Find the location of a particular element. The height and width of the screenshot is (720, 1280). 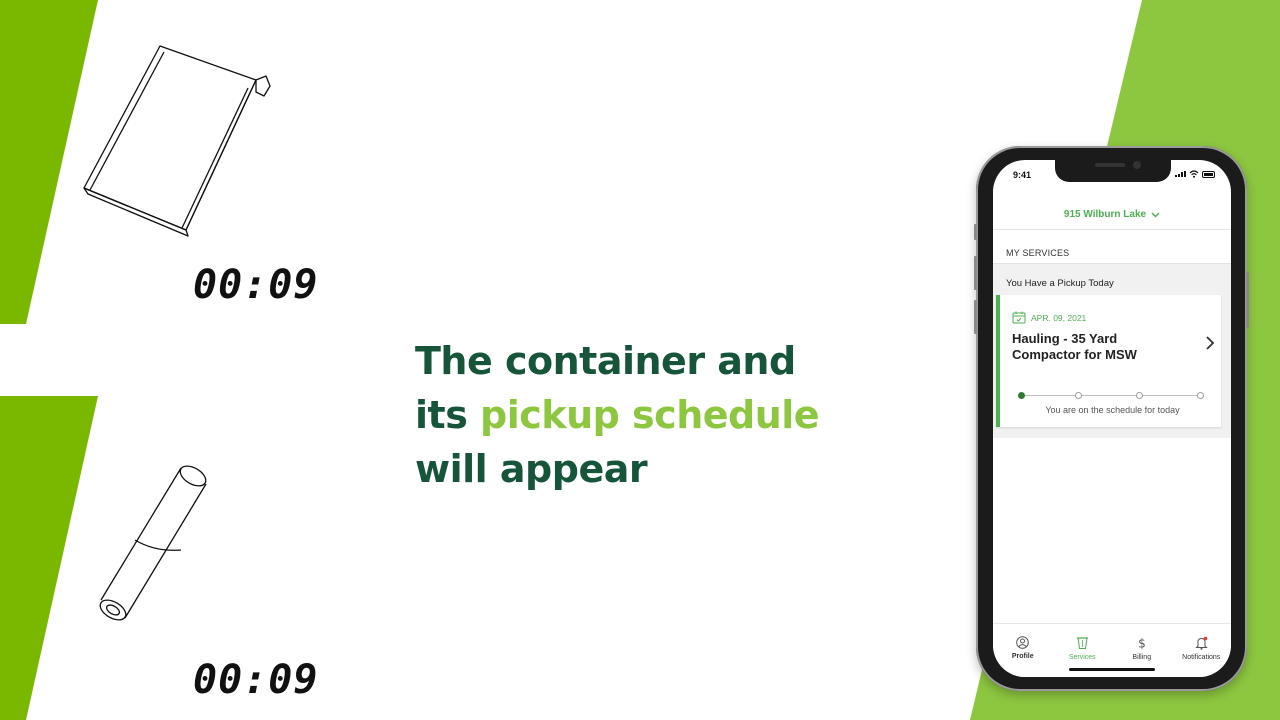

pickup-notice: You Have a Pickup Today is located at coordinates (1060, 283).